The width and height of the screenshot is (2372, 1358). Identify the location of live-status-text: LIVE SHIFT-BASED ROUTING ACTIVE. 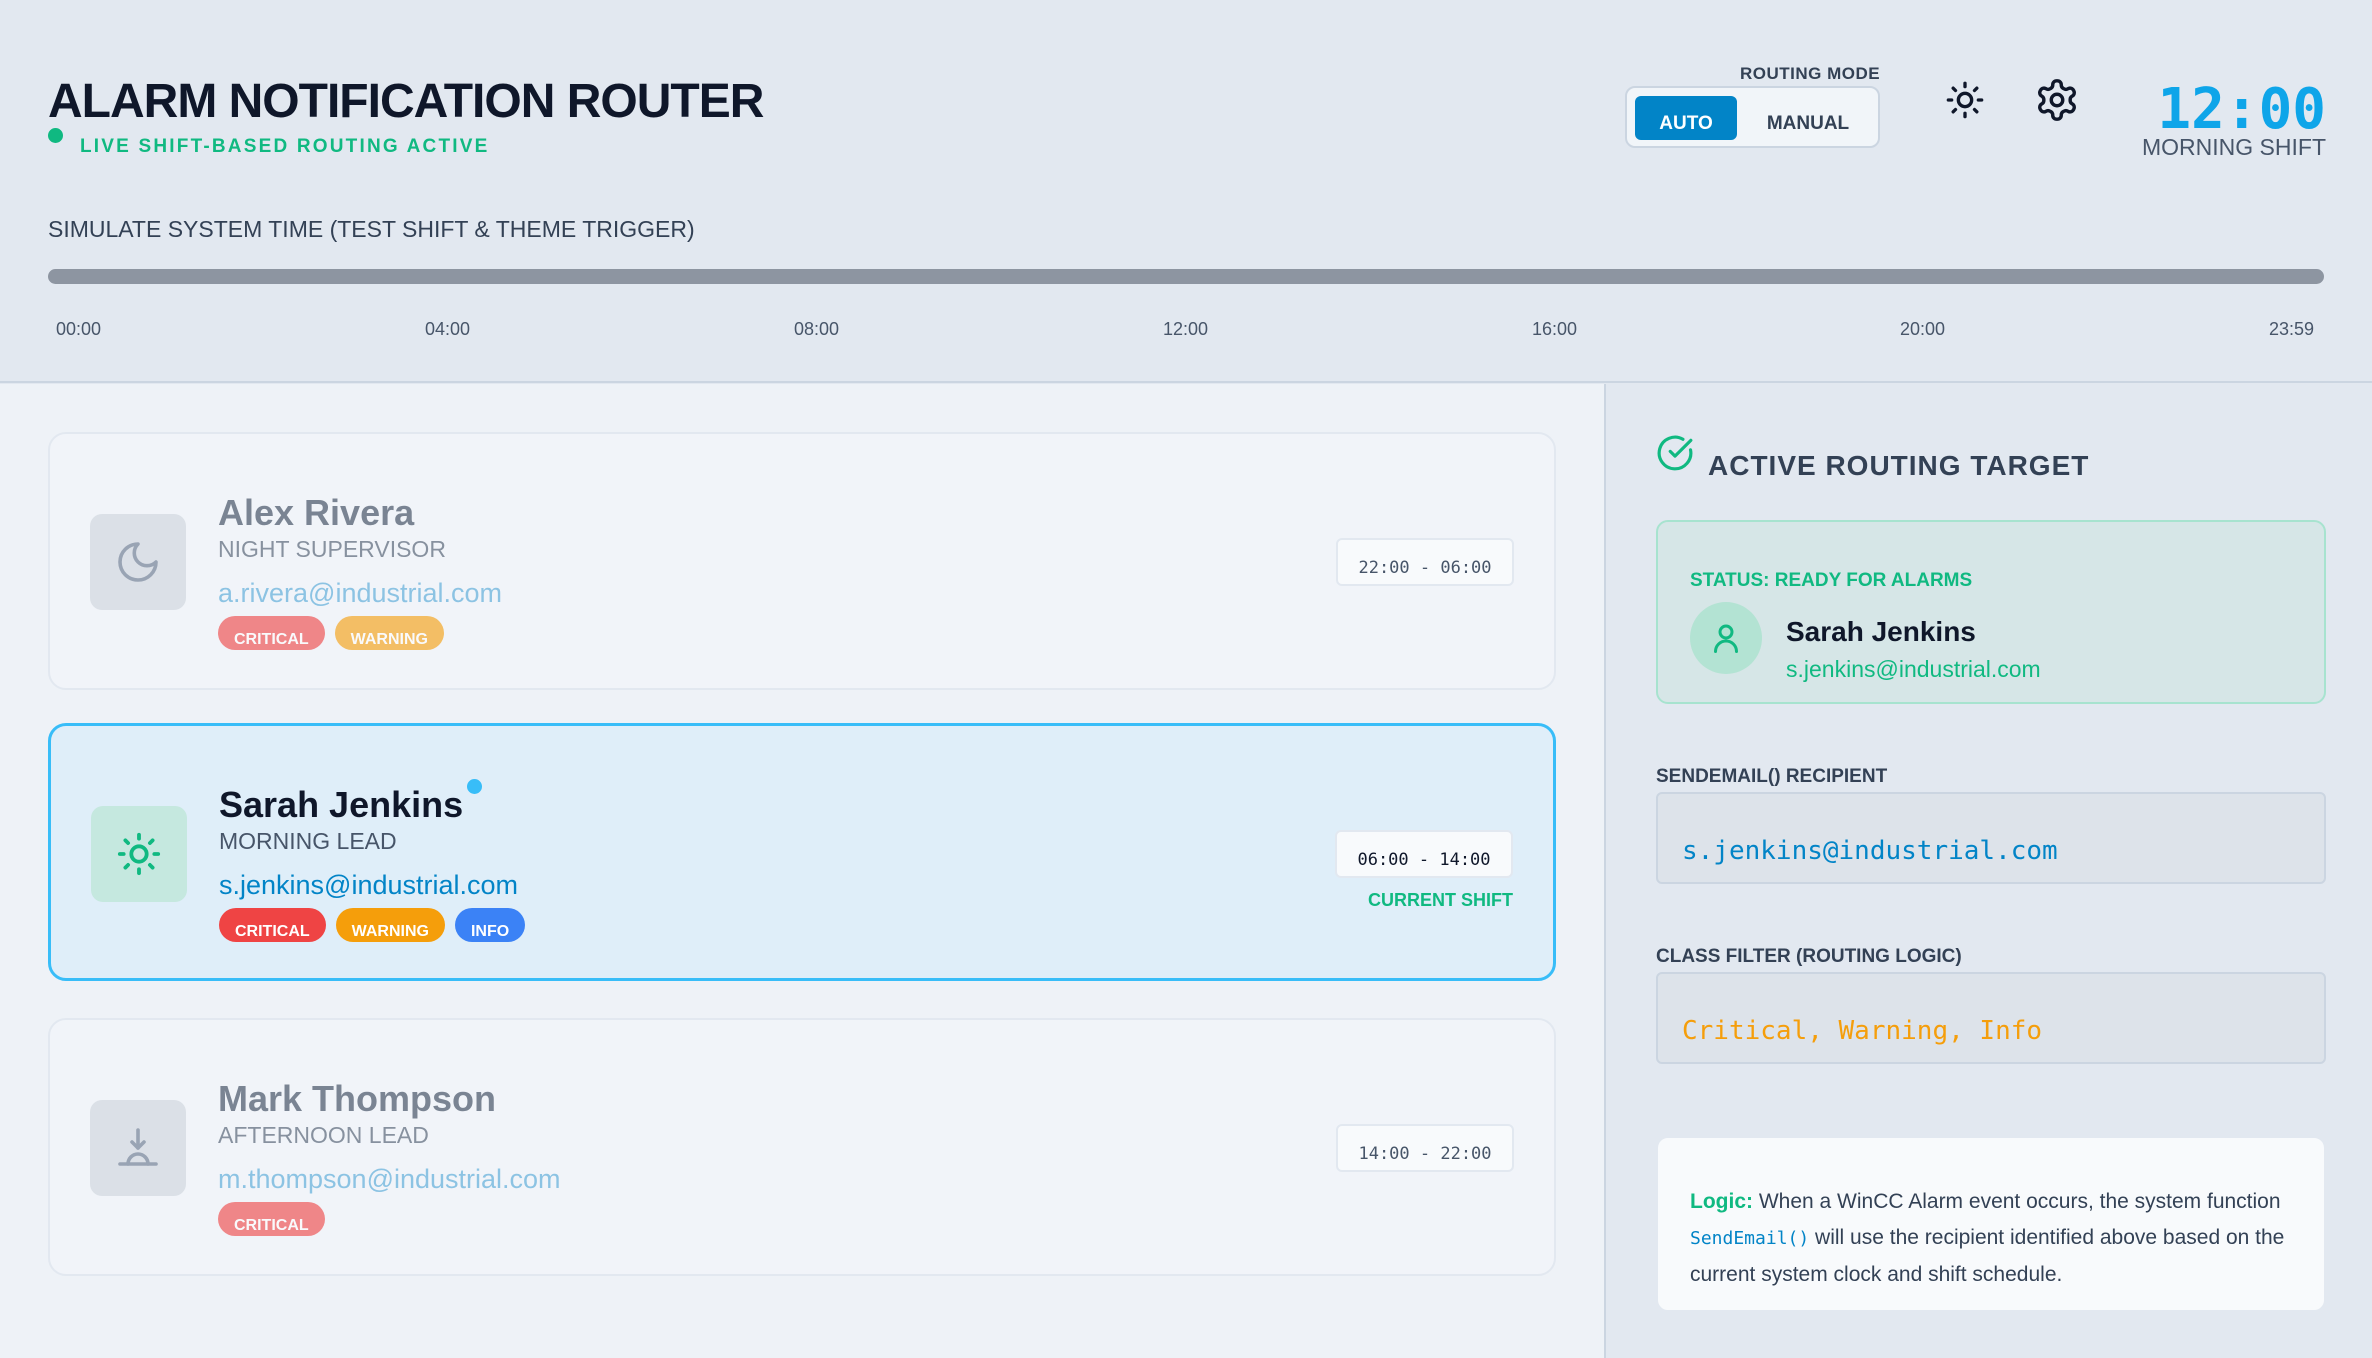
(285, 146).